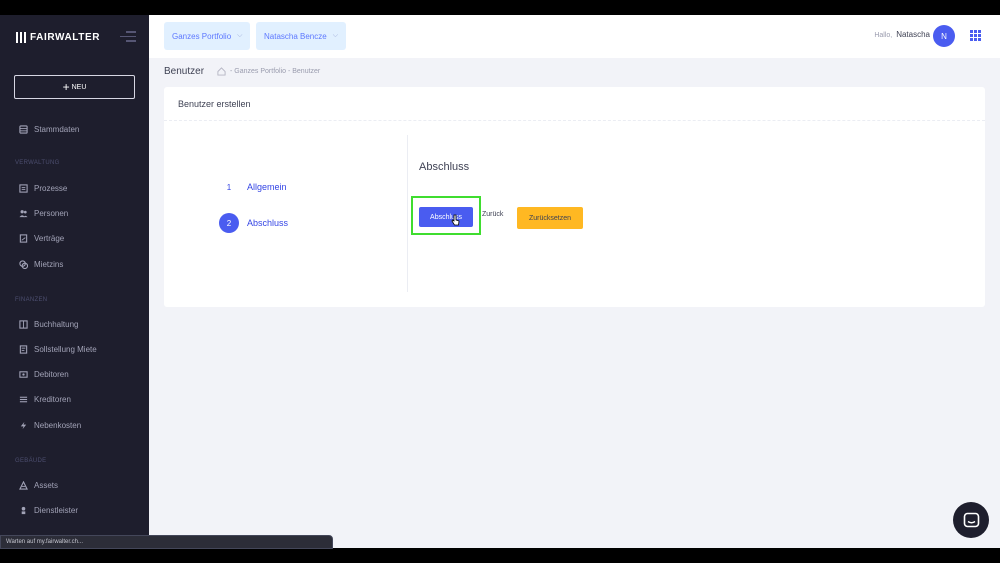 Image resolution: width=1000 pixels, height=563 pixels. I want to click on sidebar-item-stammdaten: Stammdaten, so click(48, 129).